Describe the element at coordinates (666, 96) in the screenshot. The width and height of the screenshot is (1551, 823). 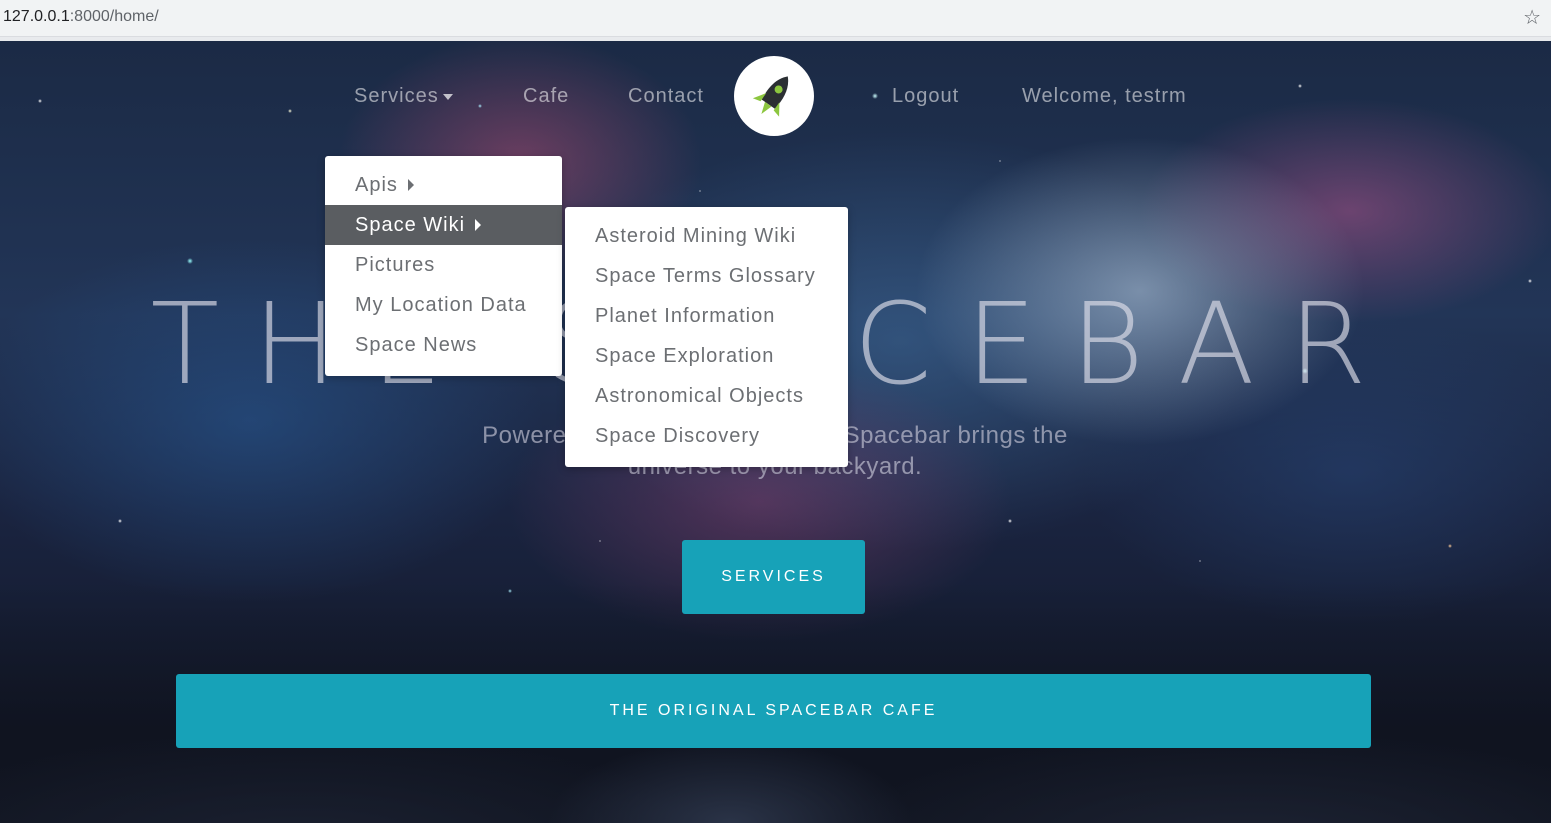
I see `nav-contact: Contact` at that location.